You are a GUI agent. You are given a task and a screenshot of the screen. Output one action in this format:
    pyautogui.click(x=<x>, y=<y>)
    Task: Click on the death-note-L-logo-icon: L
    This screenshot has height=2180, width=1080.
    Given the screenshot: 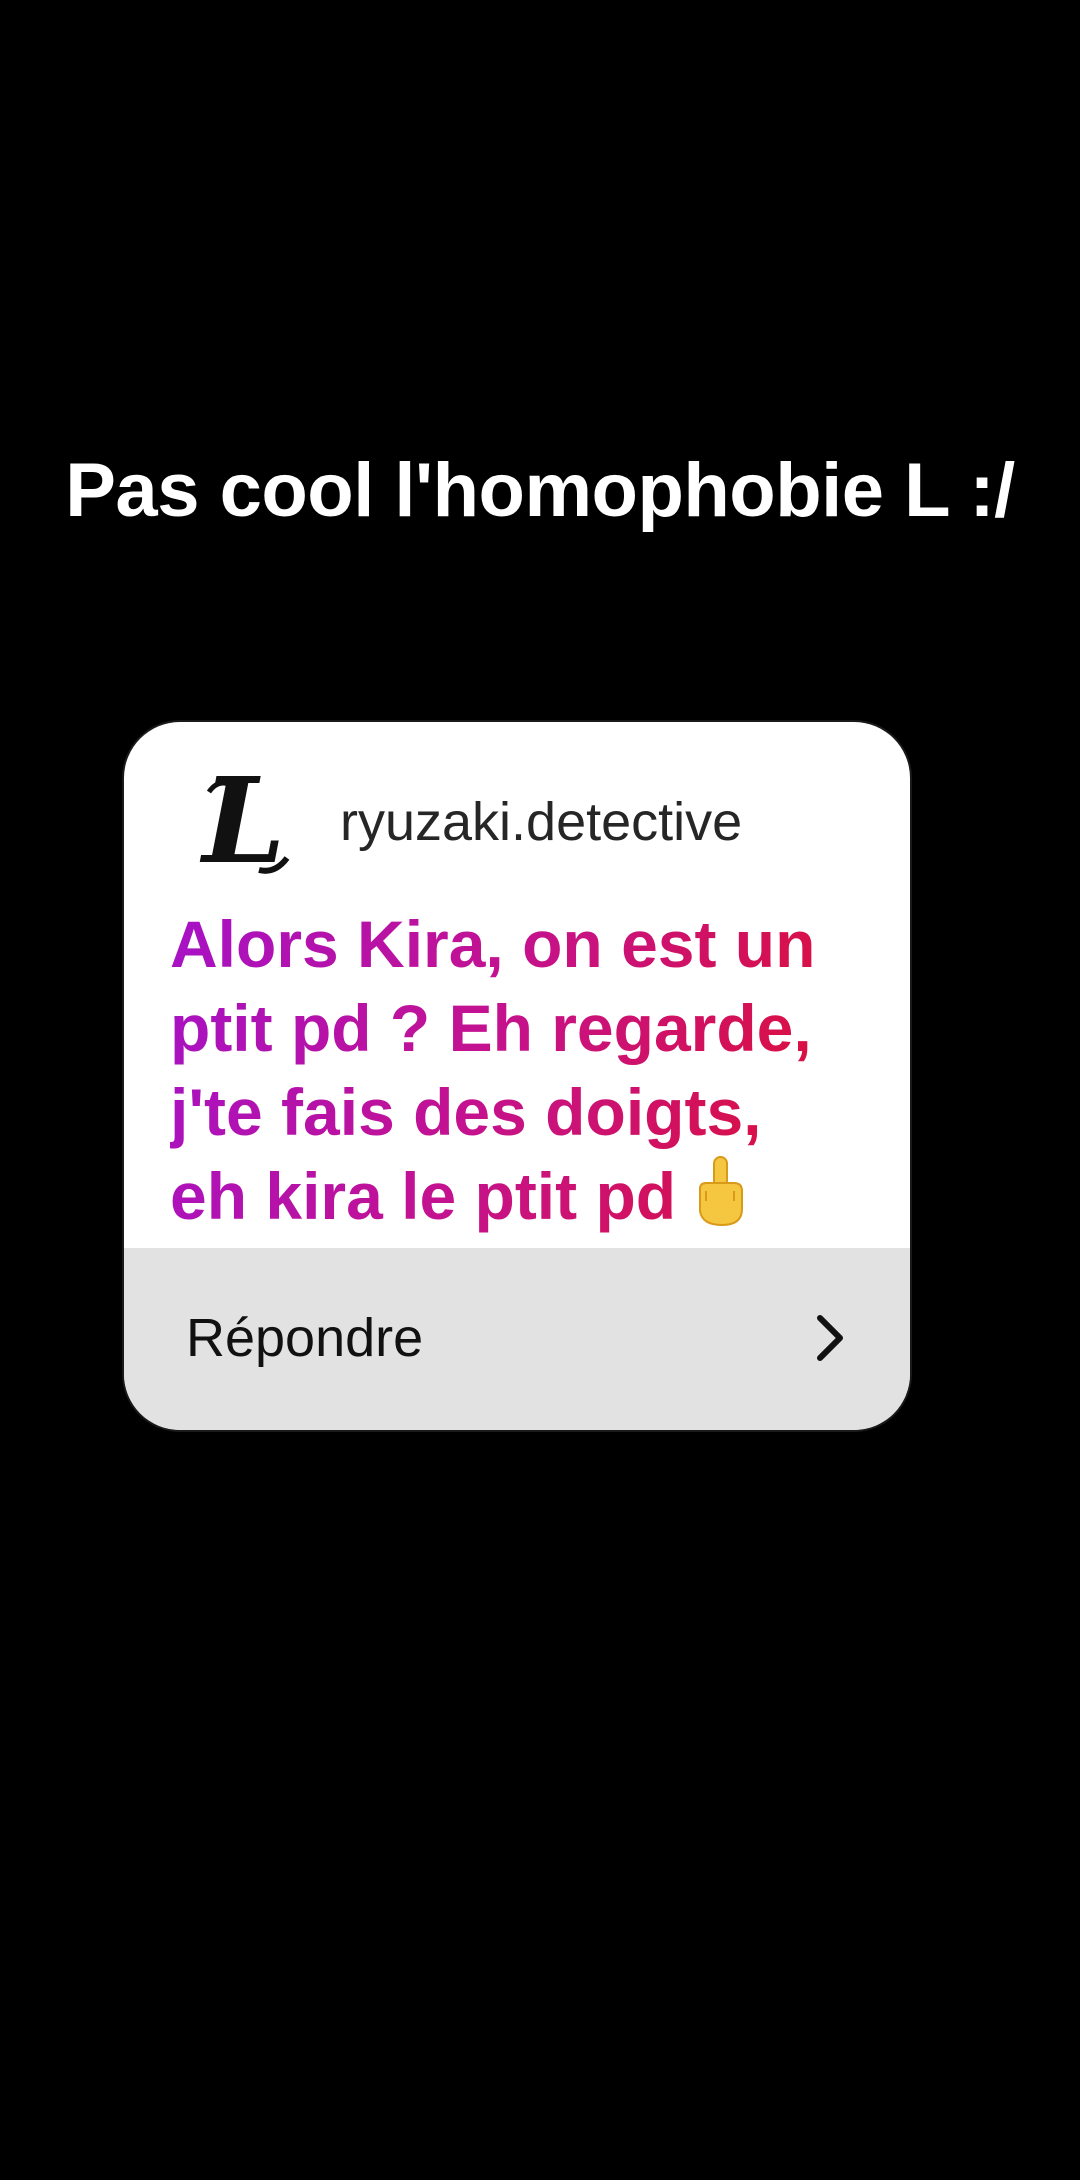 What is the action you would take?
    pyautogui.click(x=245, y=822)
    